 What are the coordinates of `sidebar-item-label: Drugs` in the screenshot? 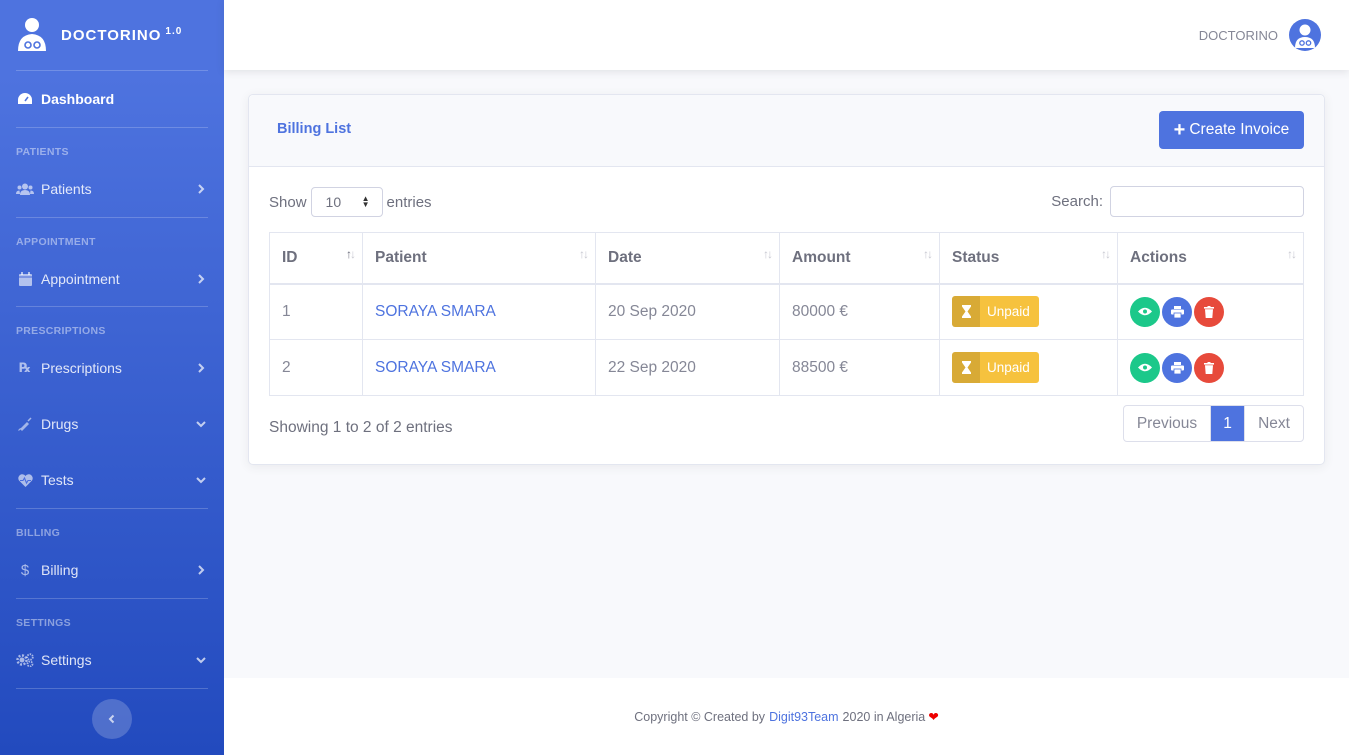 It's located at (60, 424).